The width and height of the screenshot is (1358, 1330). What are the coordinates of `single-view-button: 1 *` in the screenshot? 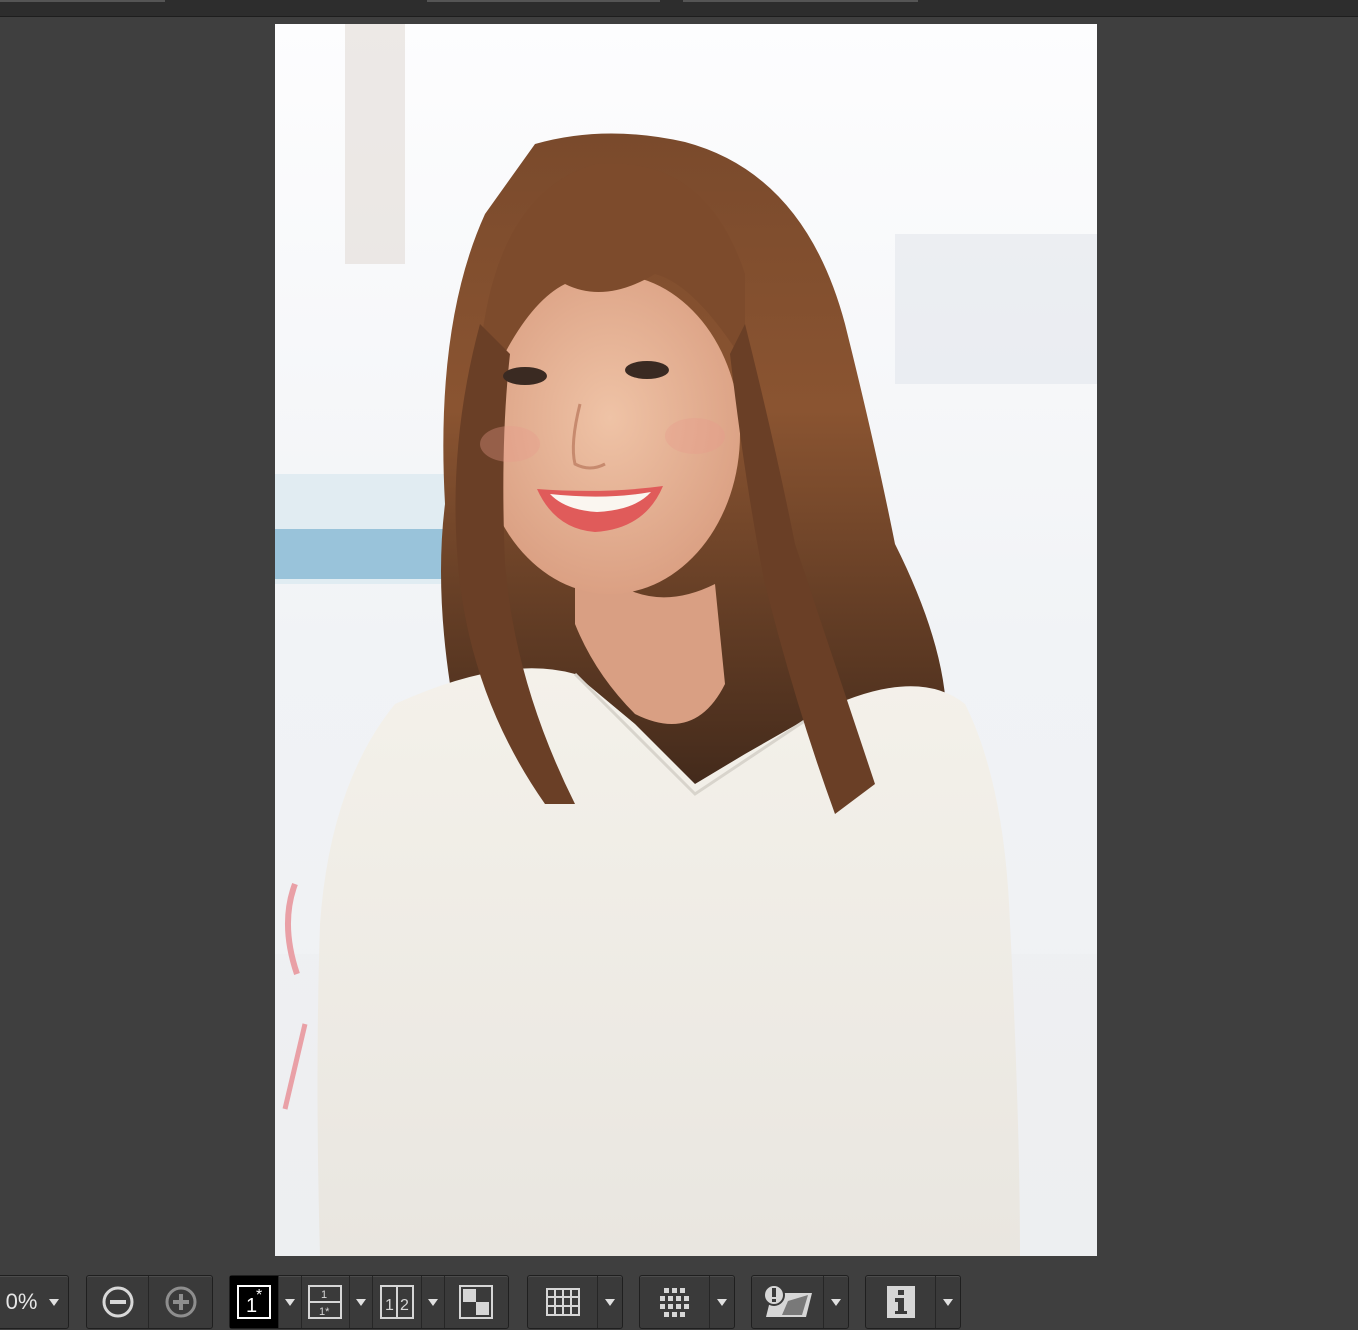 It's located at (254, 1302).